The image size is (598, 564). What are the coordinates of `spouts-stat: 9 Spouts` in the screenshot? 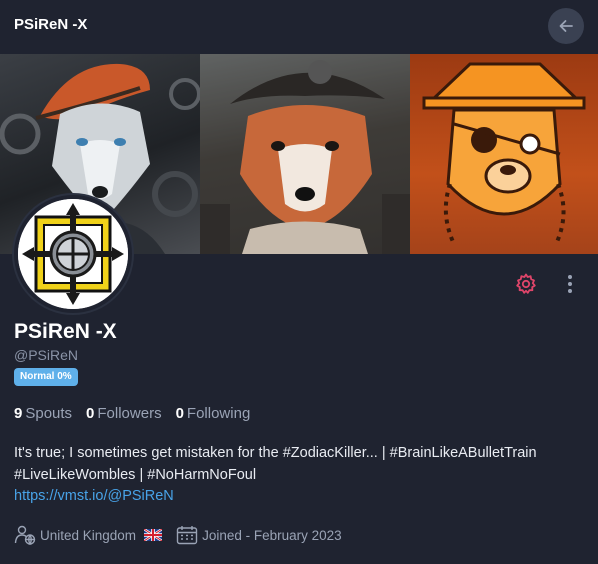 It's located at (43, 413).